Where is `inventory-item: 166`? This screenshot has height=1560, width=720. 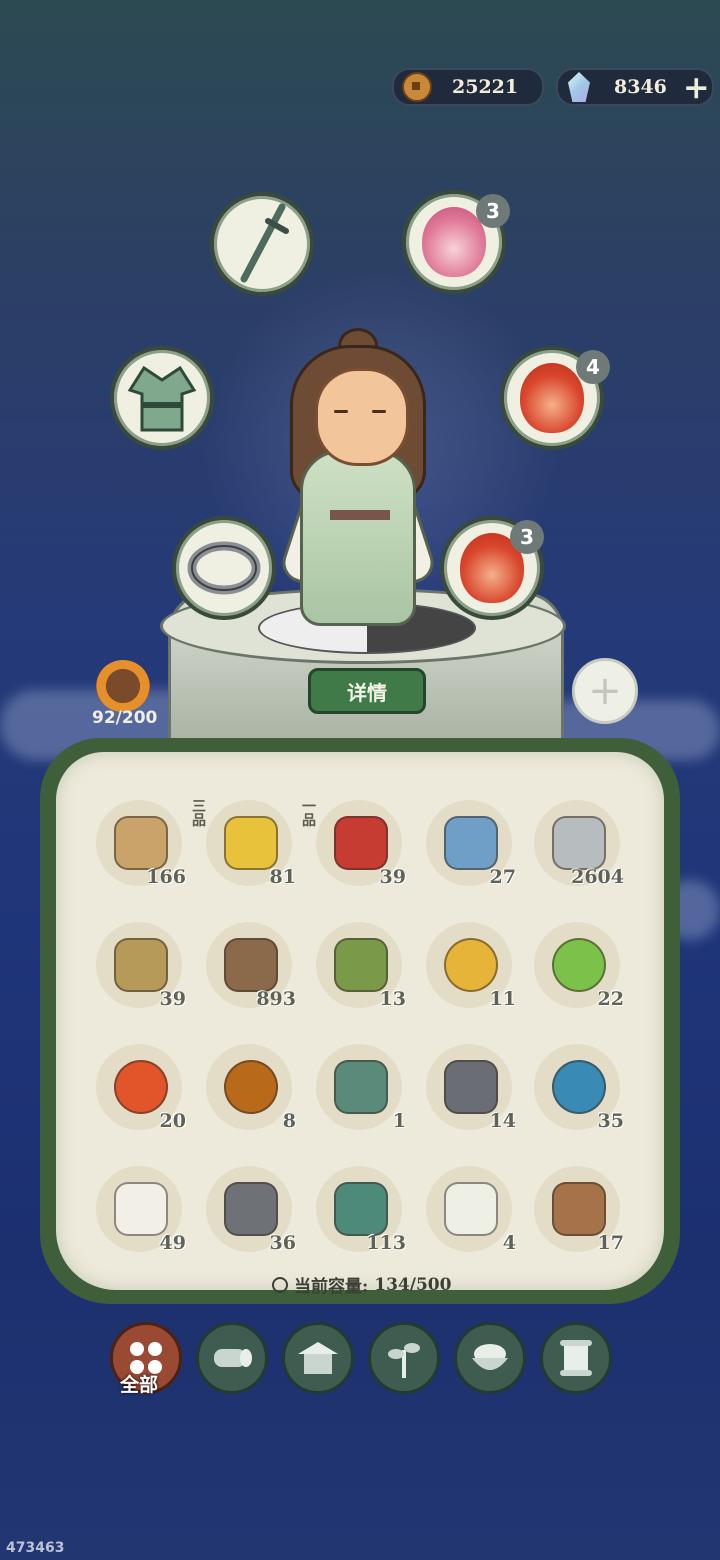 inventory-item: 166 is located at coordinates (139, 850).